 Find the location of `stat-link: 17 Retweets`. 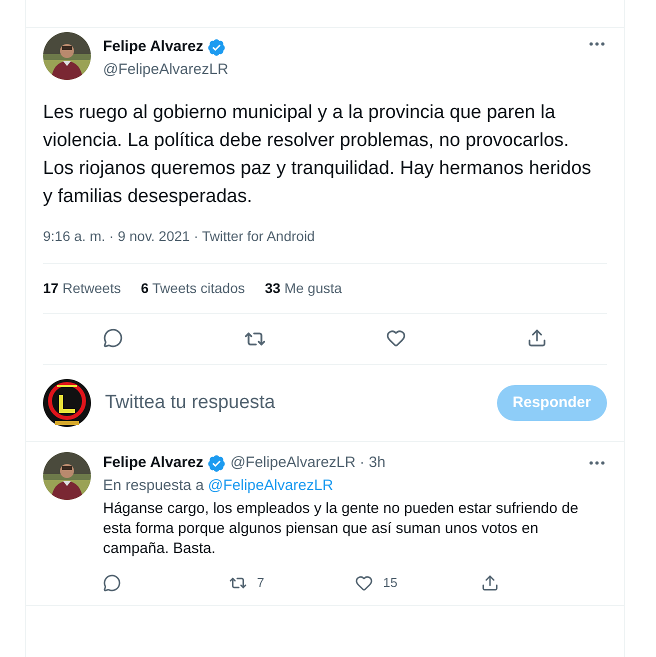

stat-link: 17 Retweets is located at coordinates (82, 288).